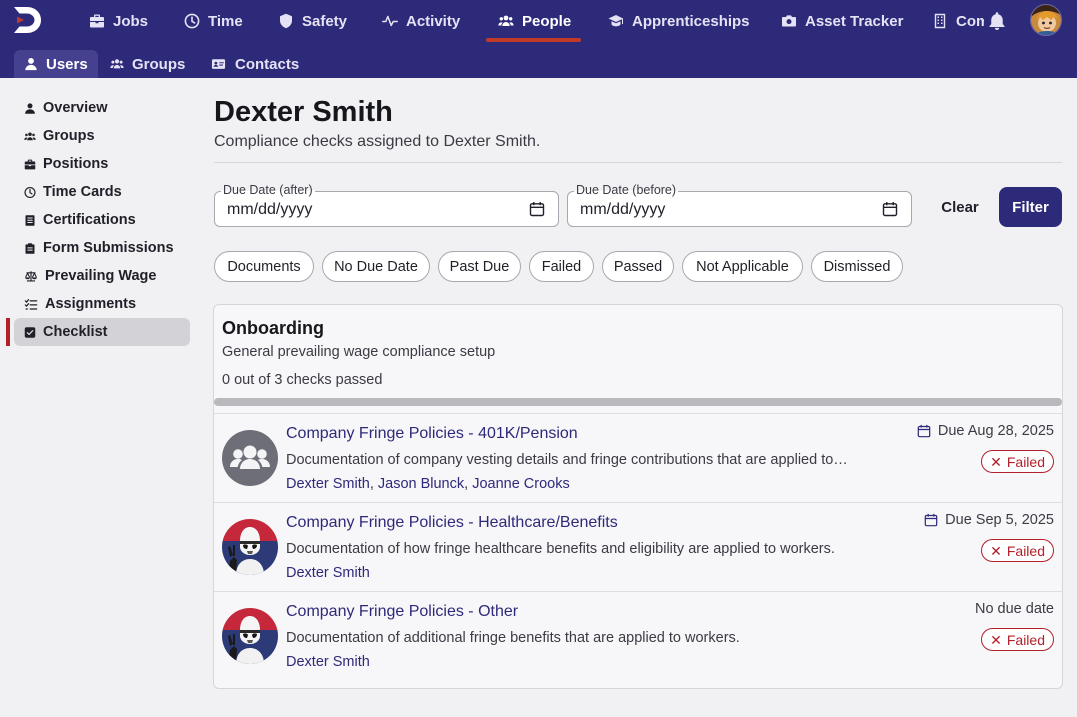 The width and height of the screenshot is (1077, 717). Describe the element at coordinates (1025, 461) in the screenshot. I see `status-badge-label: Failed` at that location.